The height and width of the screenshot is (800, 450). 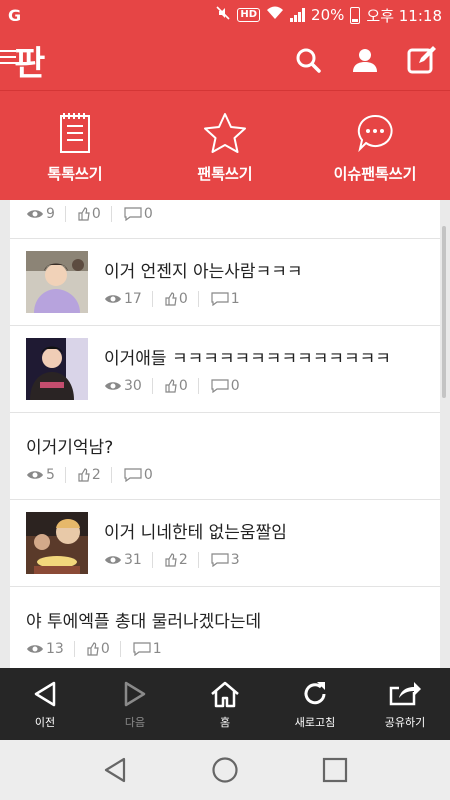 What do you see at coordinates (355, 15) in the screenshot?
I see `battery-icon` at bounding box center [355, 15].